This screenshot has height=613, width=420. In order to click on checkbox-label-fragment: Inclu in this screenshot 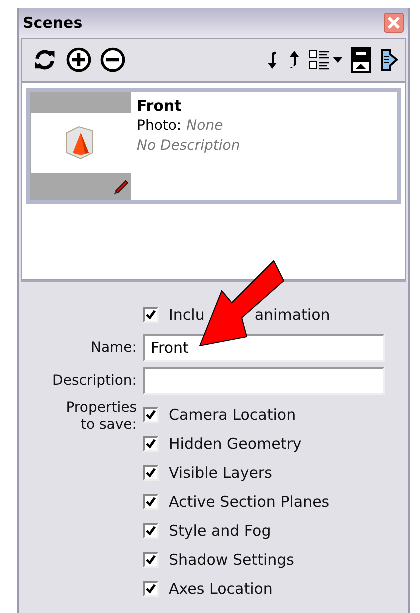, I will do `click(187, 315)`.